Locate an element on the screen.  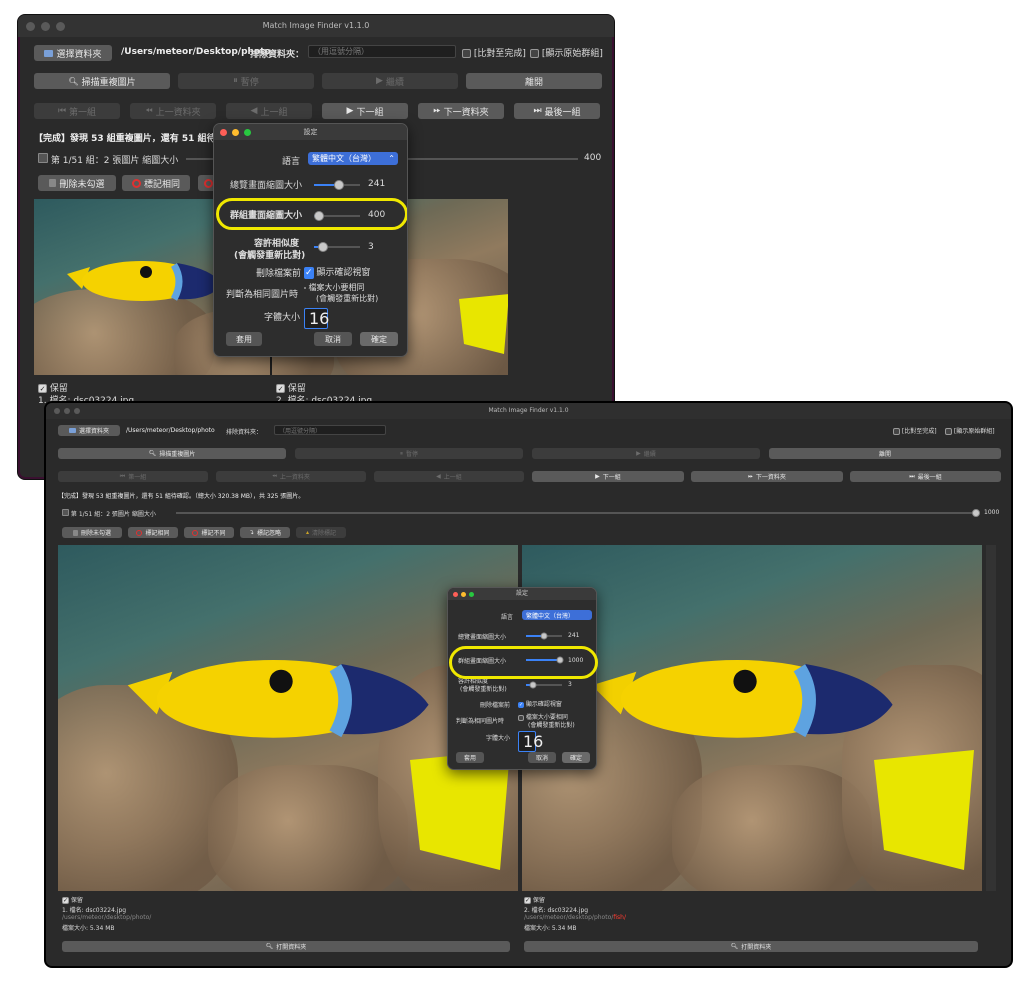
group-info: 第 1/51 組：2 張圖片 is located at coordinates (95, 161).